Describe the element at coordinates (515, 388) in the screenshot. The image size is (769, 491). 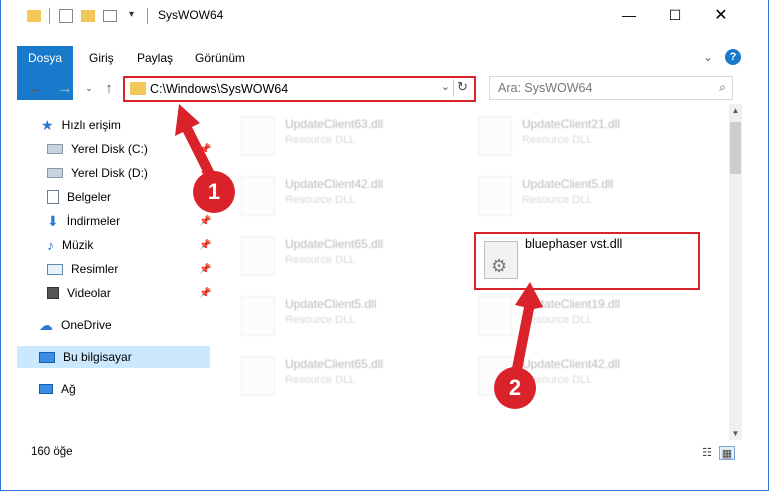
I see `step-2-badge: 2` at that location.